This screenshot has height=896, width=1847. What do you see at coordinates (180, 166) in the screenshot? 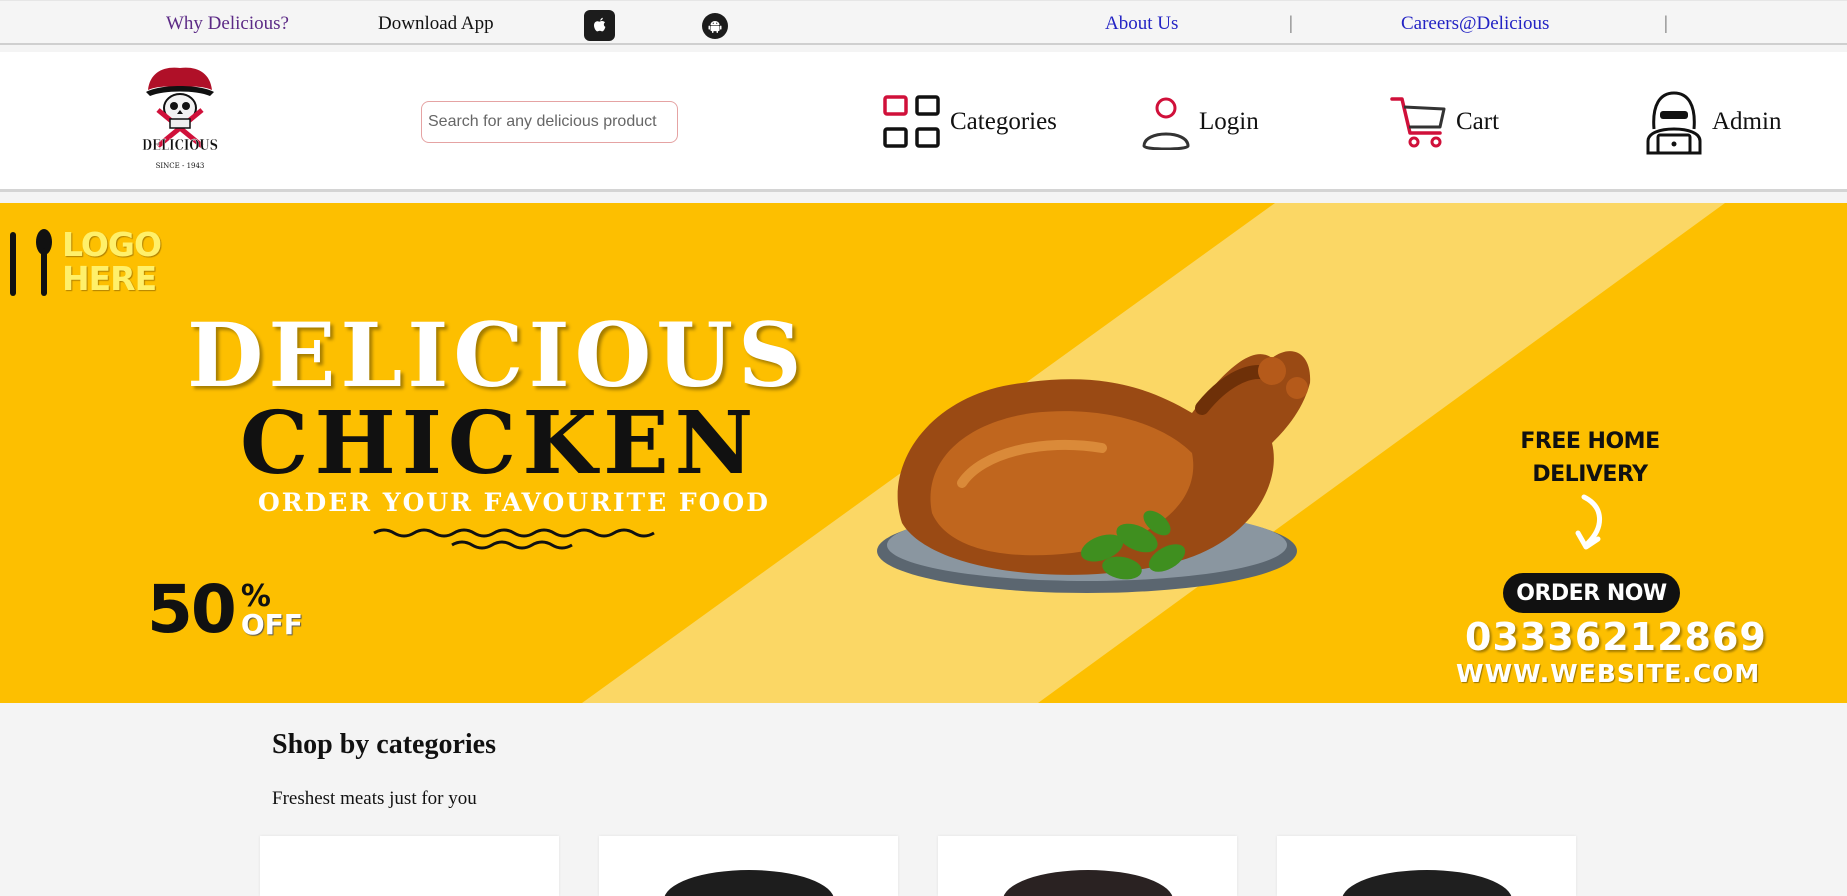
I see `logo-since-text: SINCE - 1943` at bounding box center [180, 166].